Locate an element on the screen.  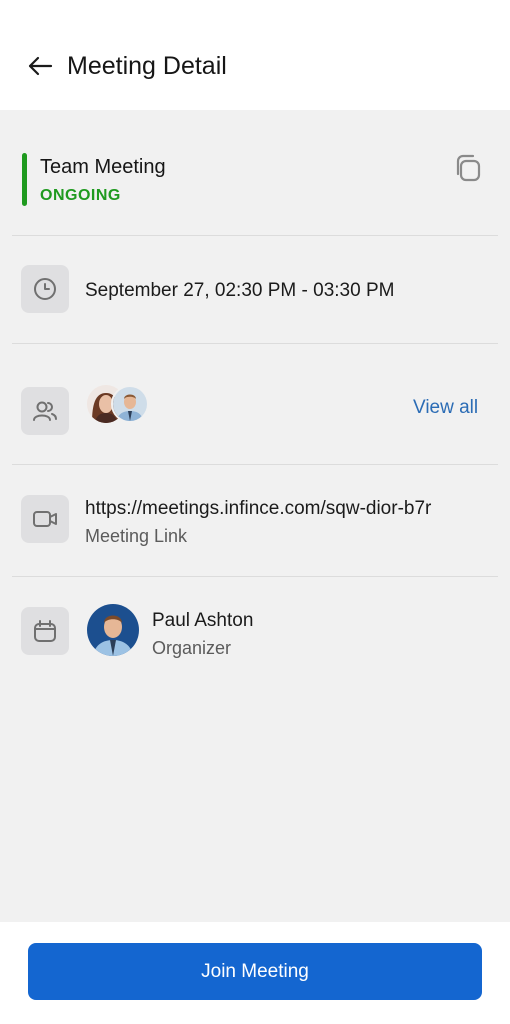
join-meeting-button: Join Meeting is located at coordinates (255, 971).